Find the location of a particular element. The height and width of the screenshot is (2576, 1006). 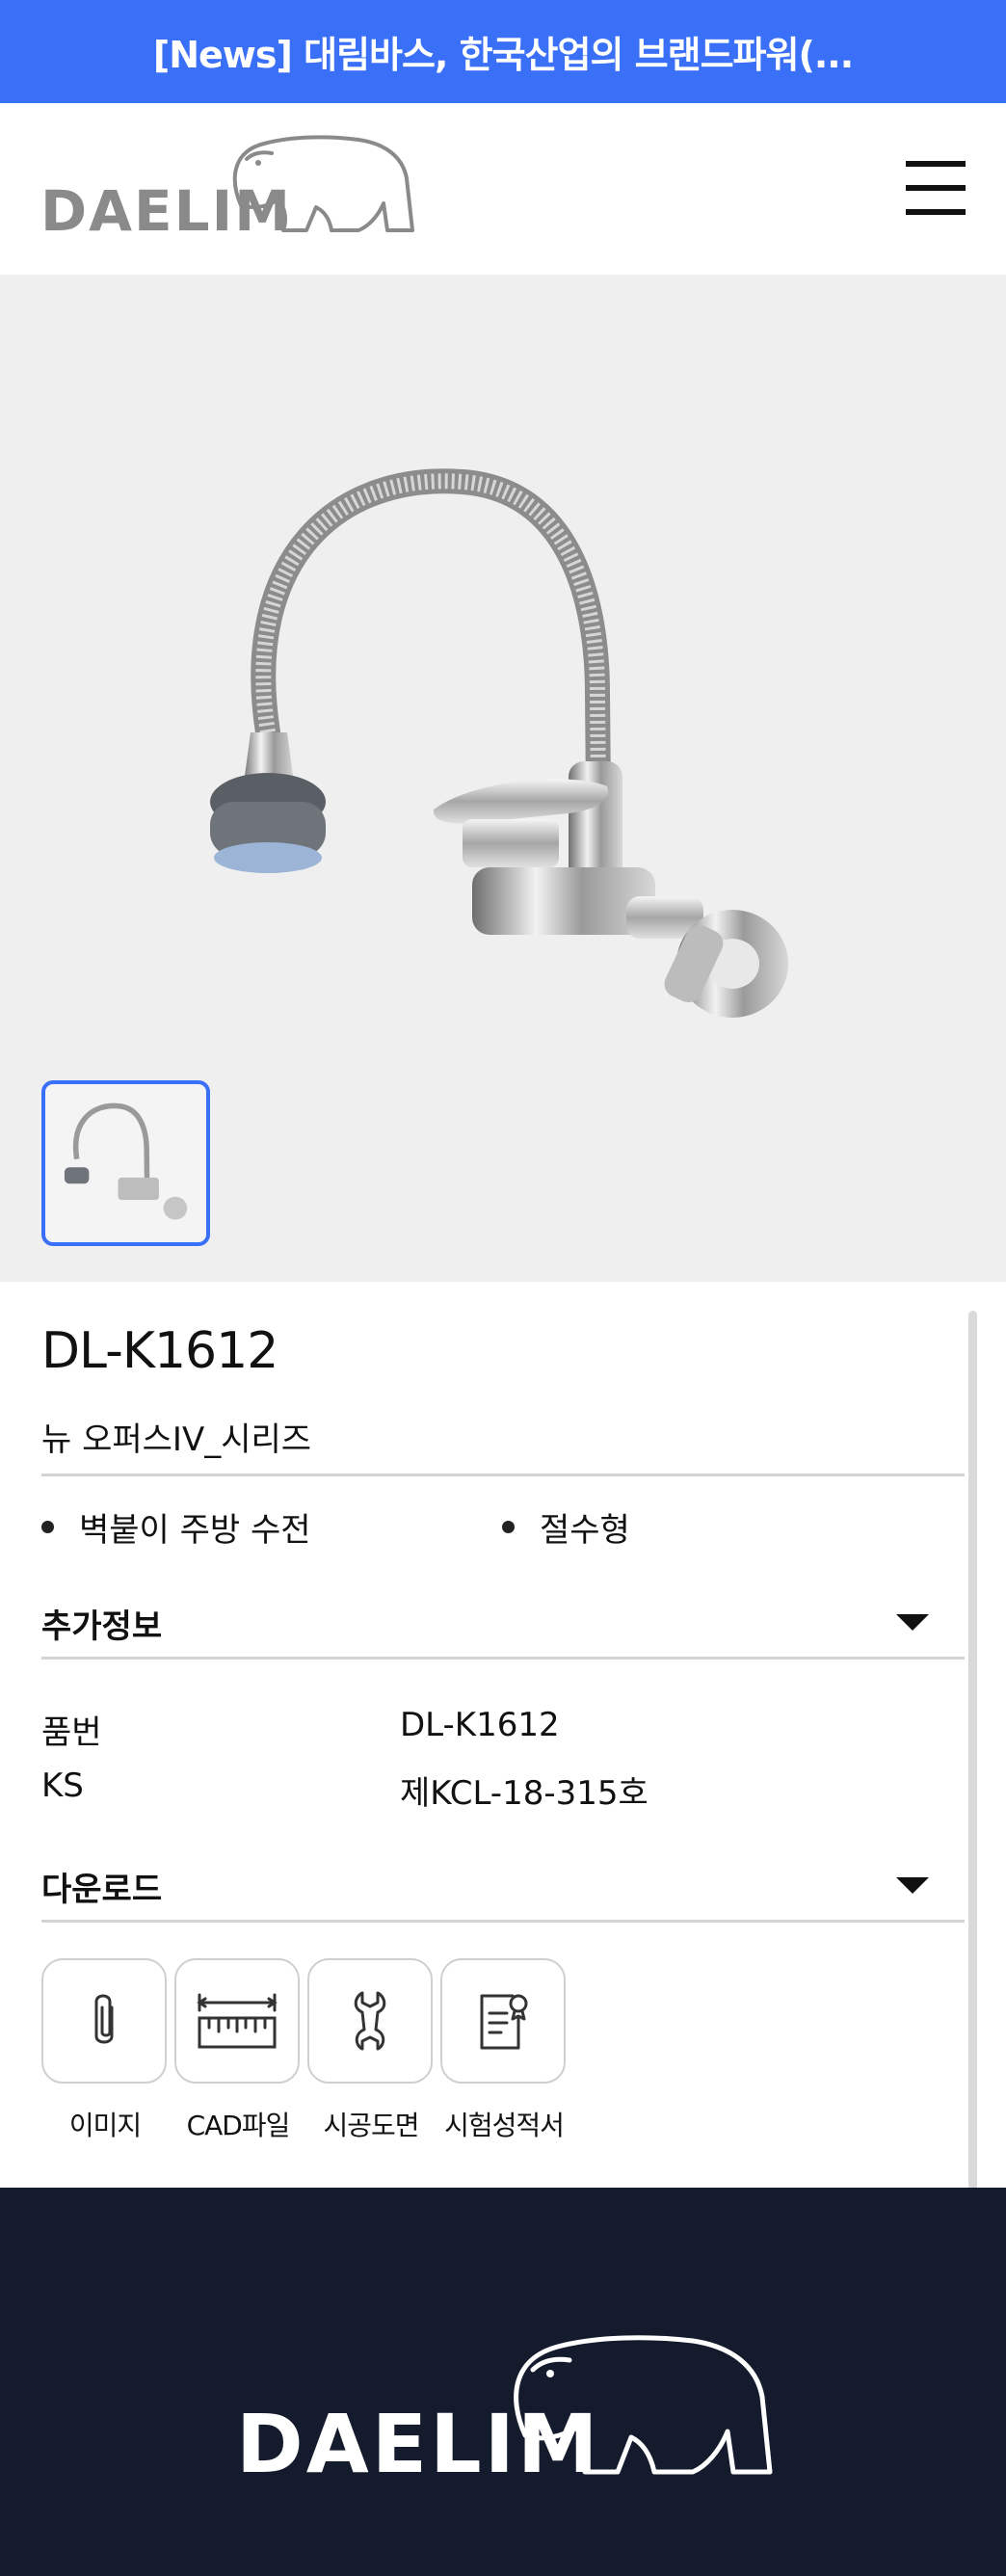

download-installation-drawing-button: 시공도면 is located at coordinates (371, 2050).